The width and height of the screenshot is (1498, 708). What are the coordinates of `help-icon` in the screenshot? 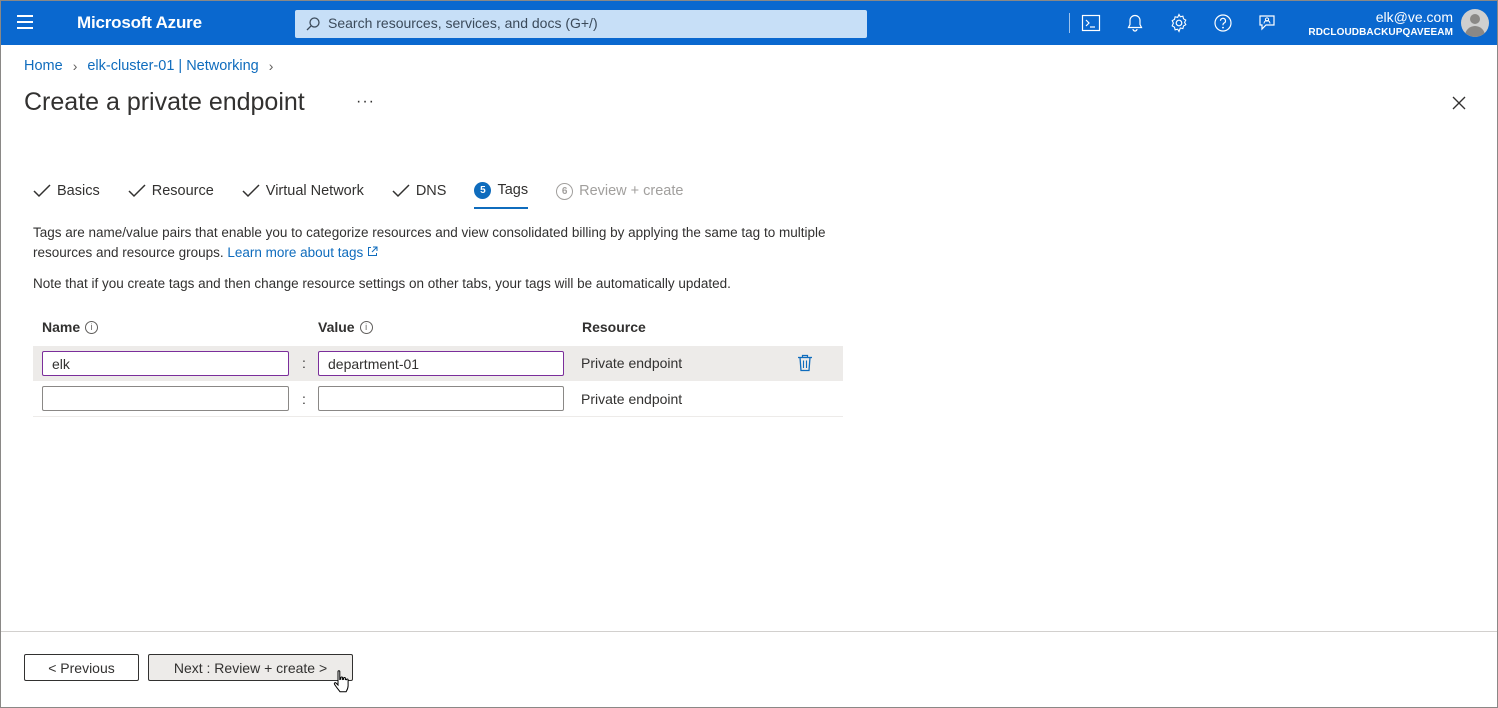 It's located at (1223, 23).